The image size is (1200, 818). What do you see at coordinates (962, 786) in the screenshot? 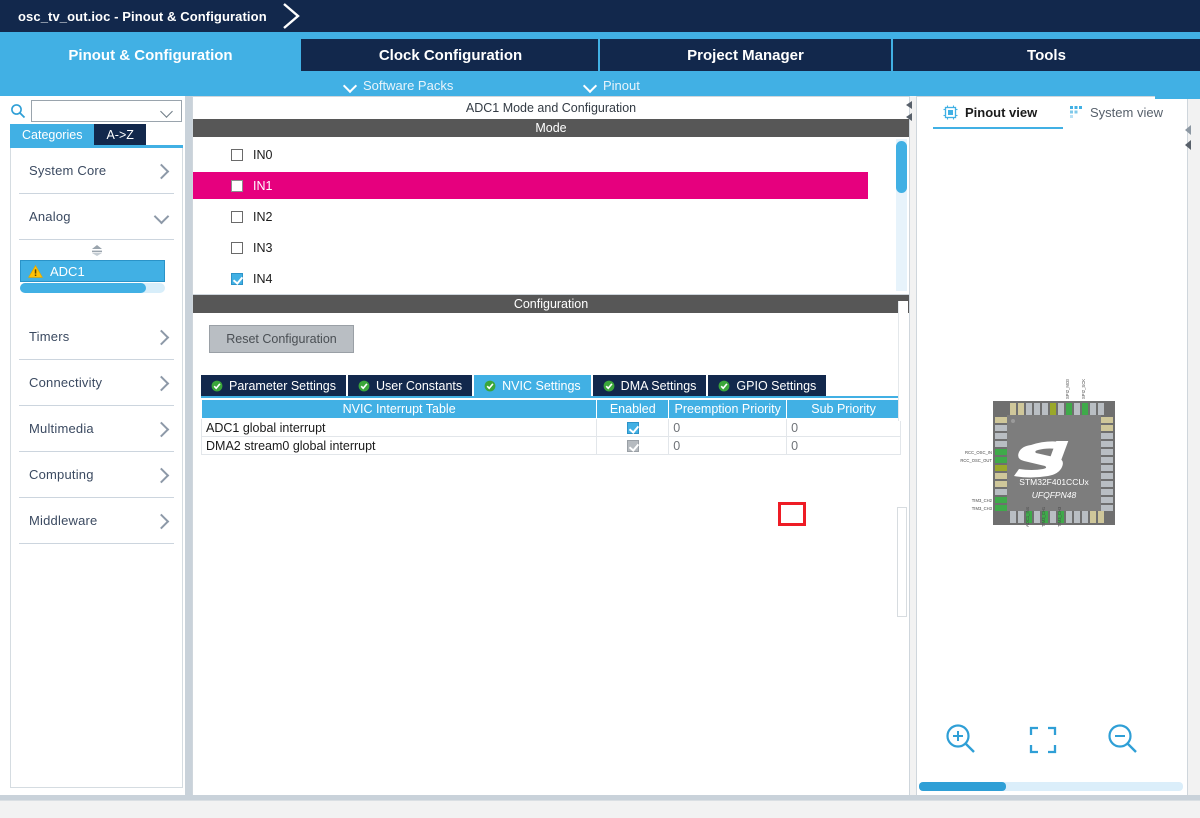
I see `chip-hscrollbar-thumb` at bounding box center [962, 786].